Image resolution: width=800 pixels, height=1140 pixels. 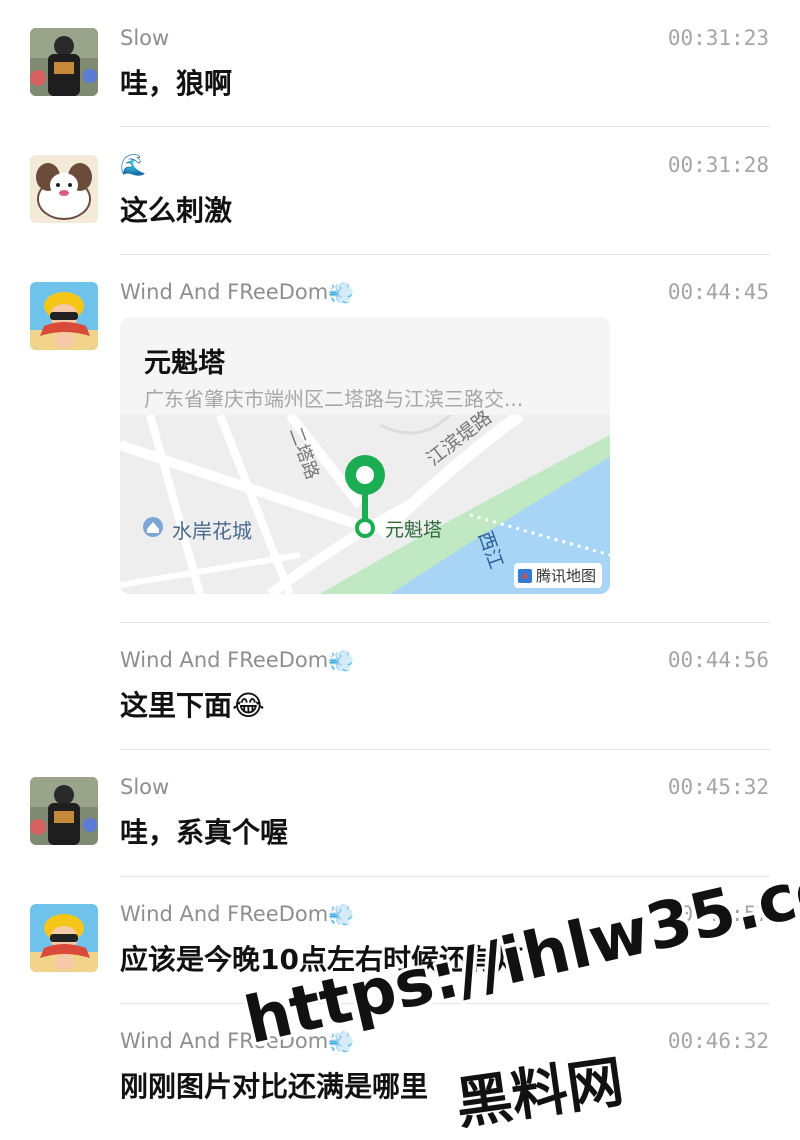 I want to click on timestamp: 00:46:32, so click(x=718, y=1041).